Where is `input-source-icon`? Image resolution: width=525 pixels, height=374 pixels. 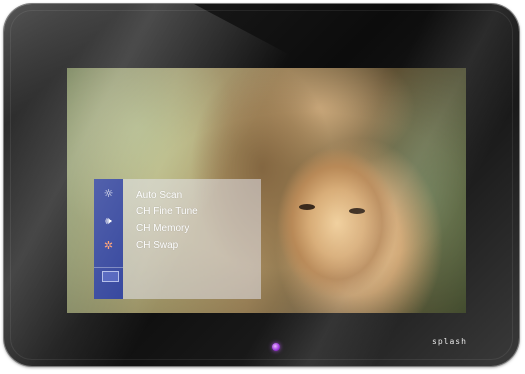
input-source-icon is located at coordinates (110, 276).